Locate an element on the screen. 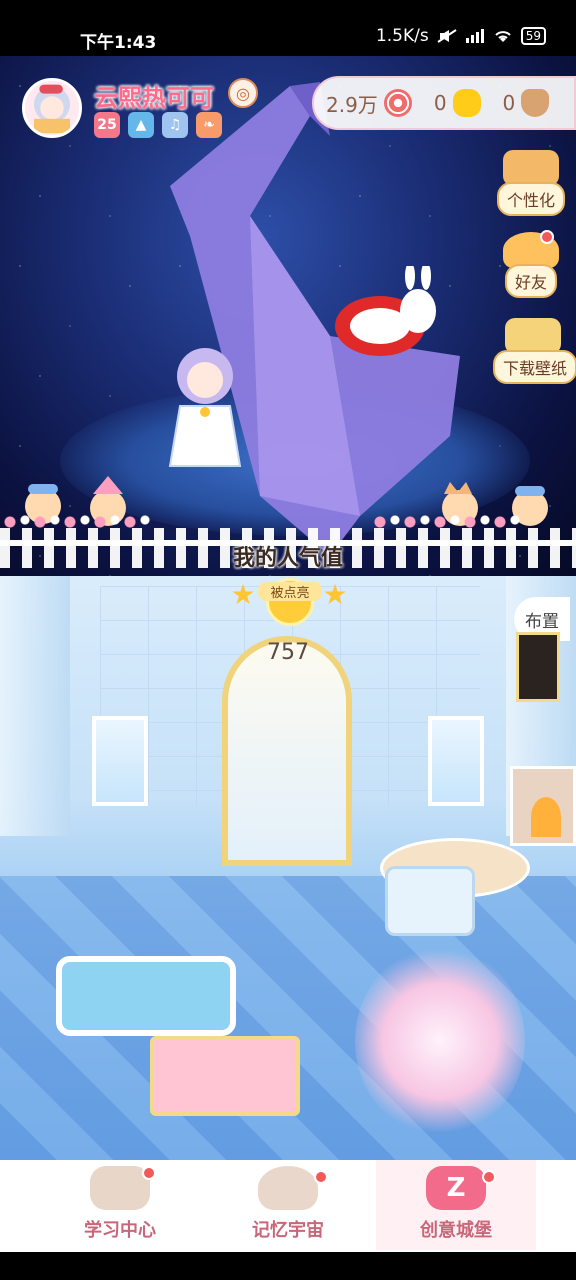  system-home-bar is located at coordinates (288, 1266).